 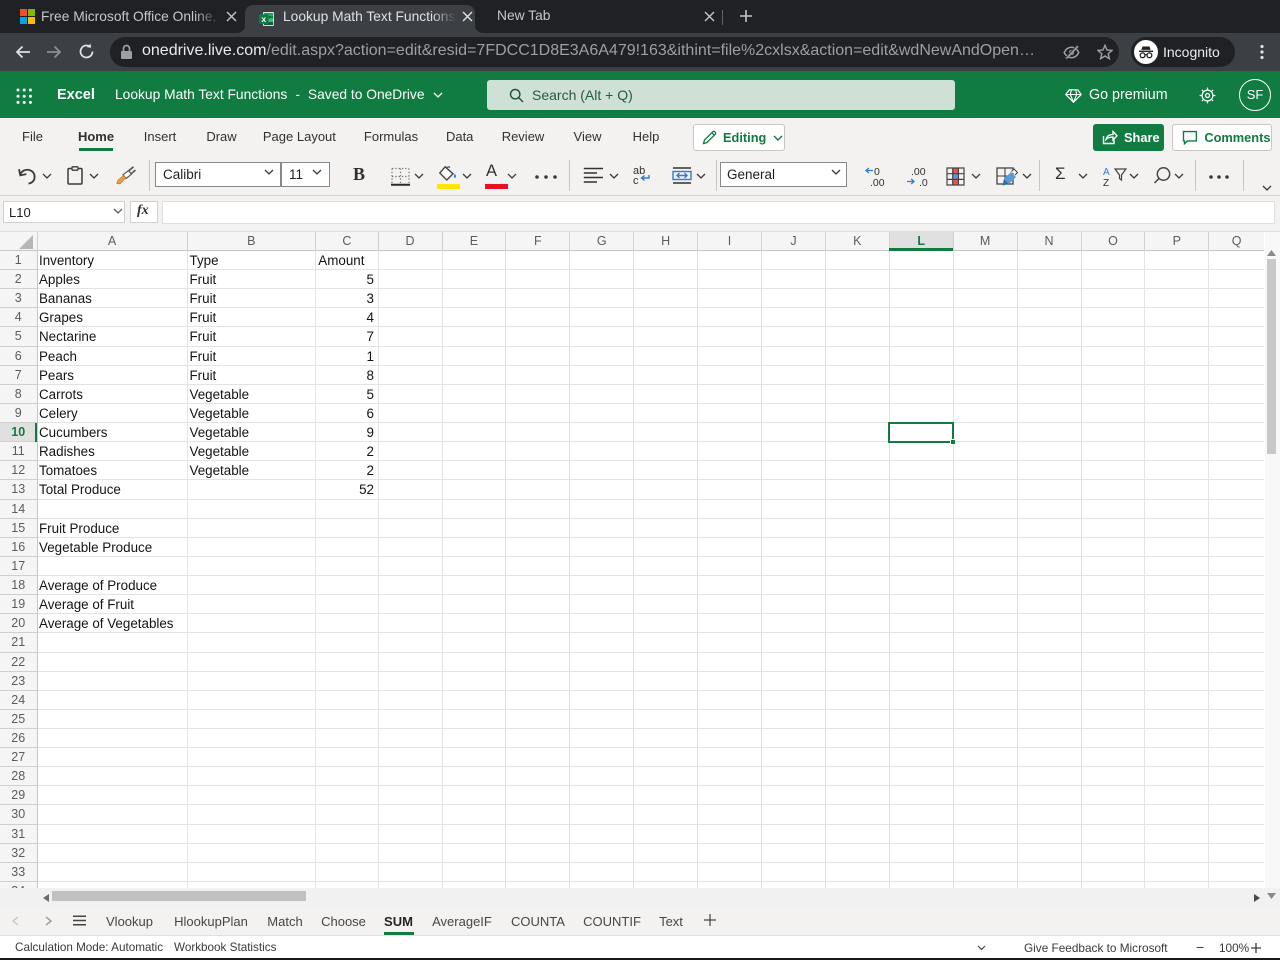 I want to click on svg-text: c, so click(x=636, y=180).